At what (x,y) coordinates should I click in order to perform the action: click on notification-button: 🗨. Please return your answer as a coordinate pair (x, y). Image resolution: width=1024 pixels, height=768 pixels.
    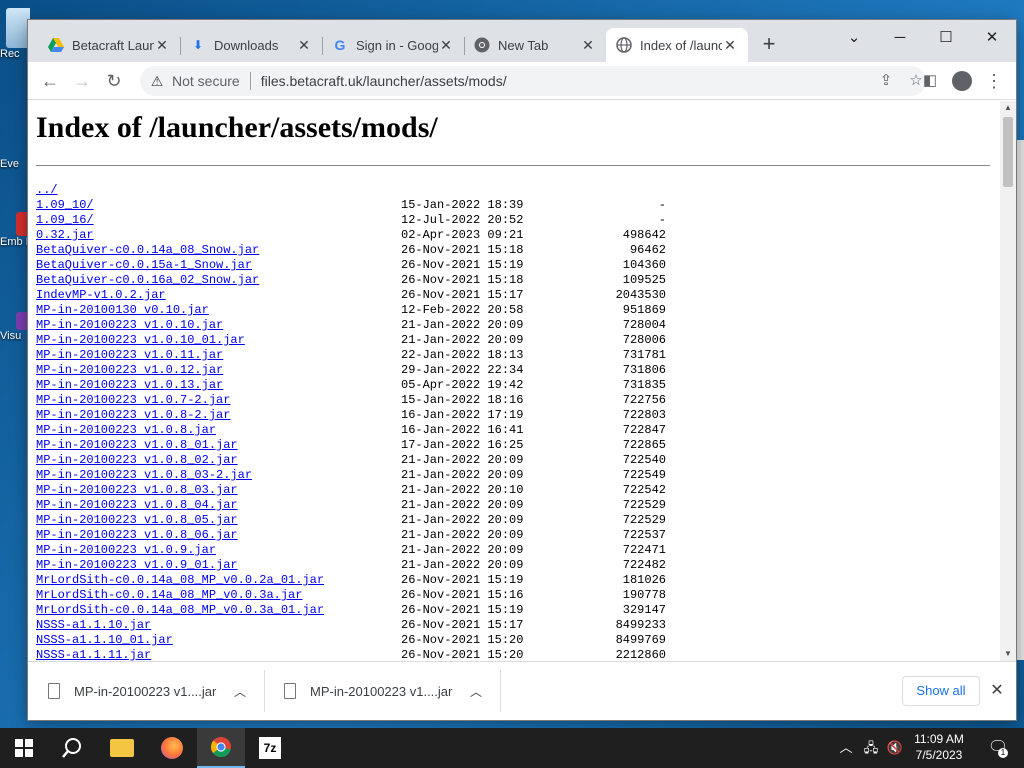
    Looking at the image, I should click on (998, 748).